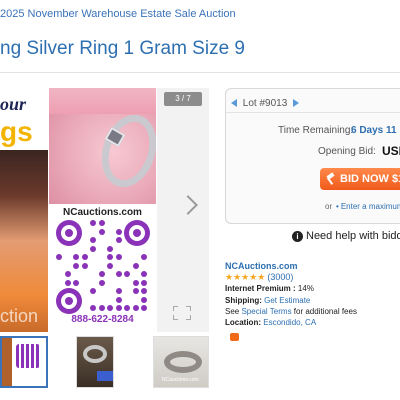  Describe the element at coordinates (329, 206) in the screenshot. I see `or-text: or` at that location.